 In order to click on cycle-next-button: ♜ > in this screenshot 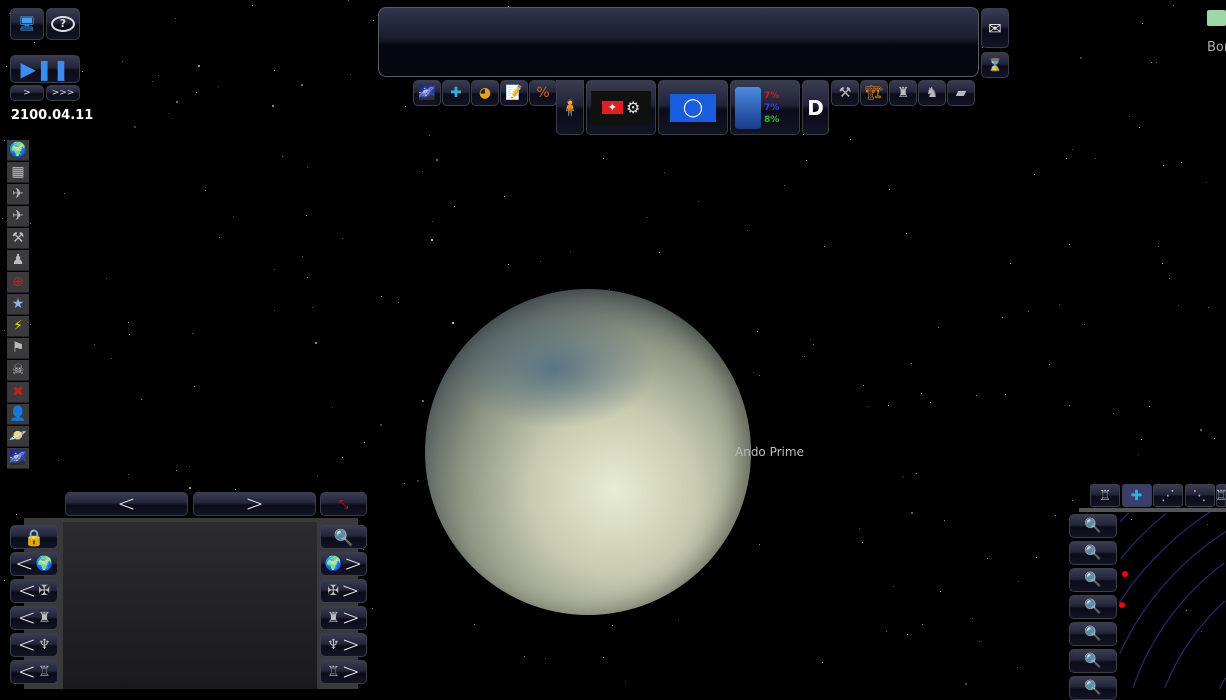, I will do `click(343, 618)`.